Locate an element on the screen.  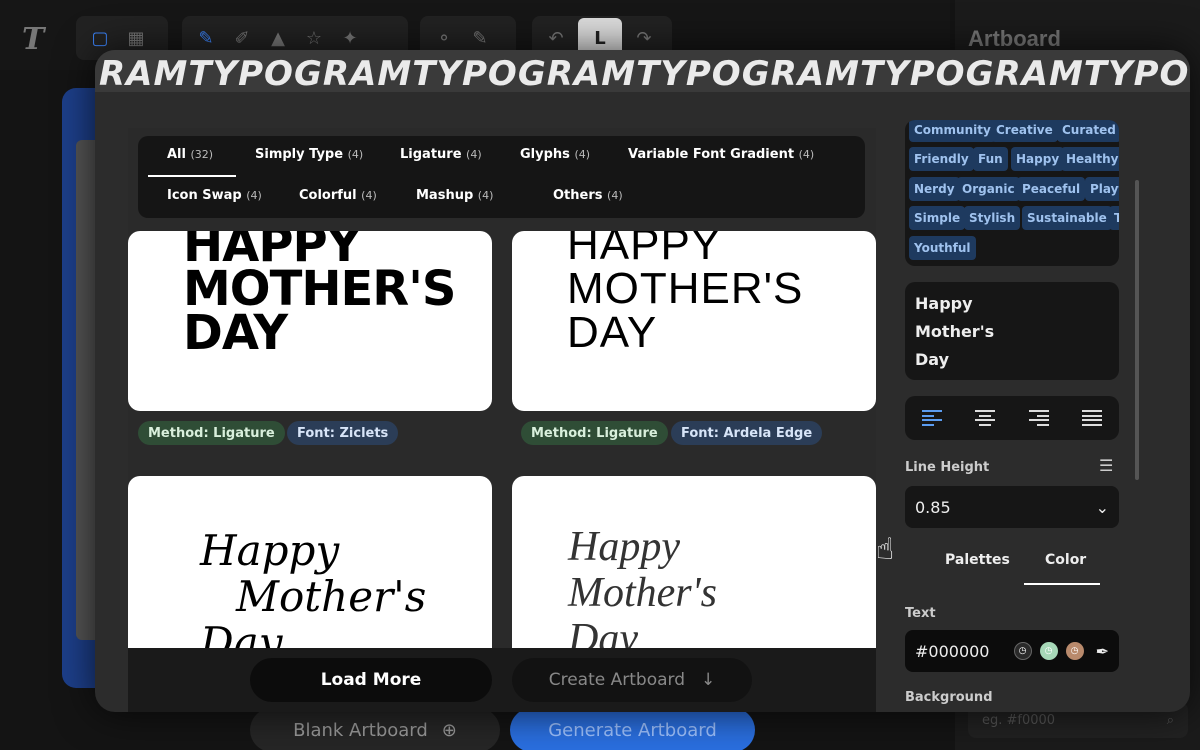
square-icon: ▢ is located at coordinates (100, 38).